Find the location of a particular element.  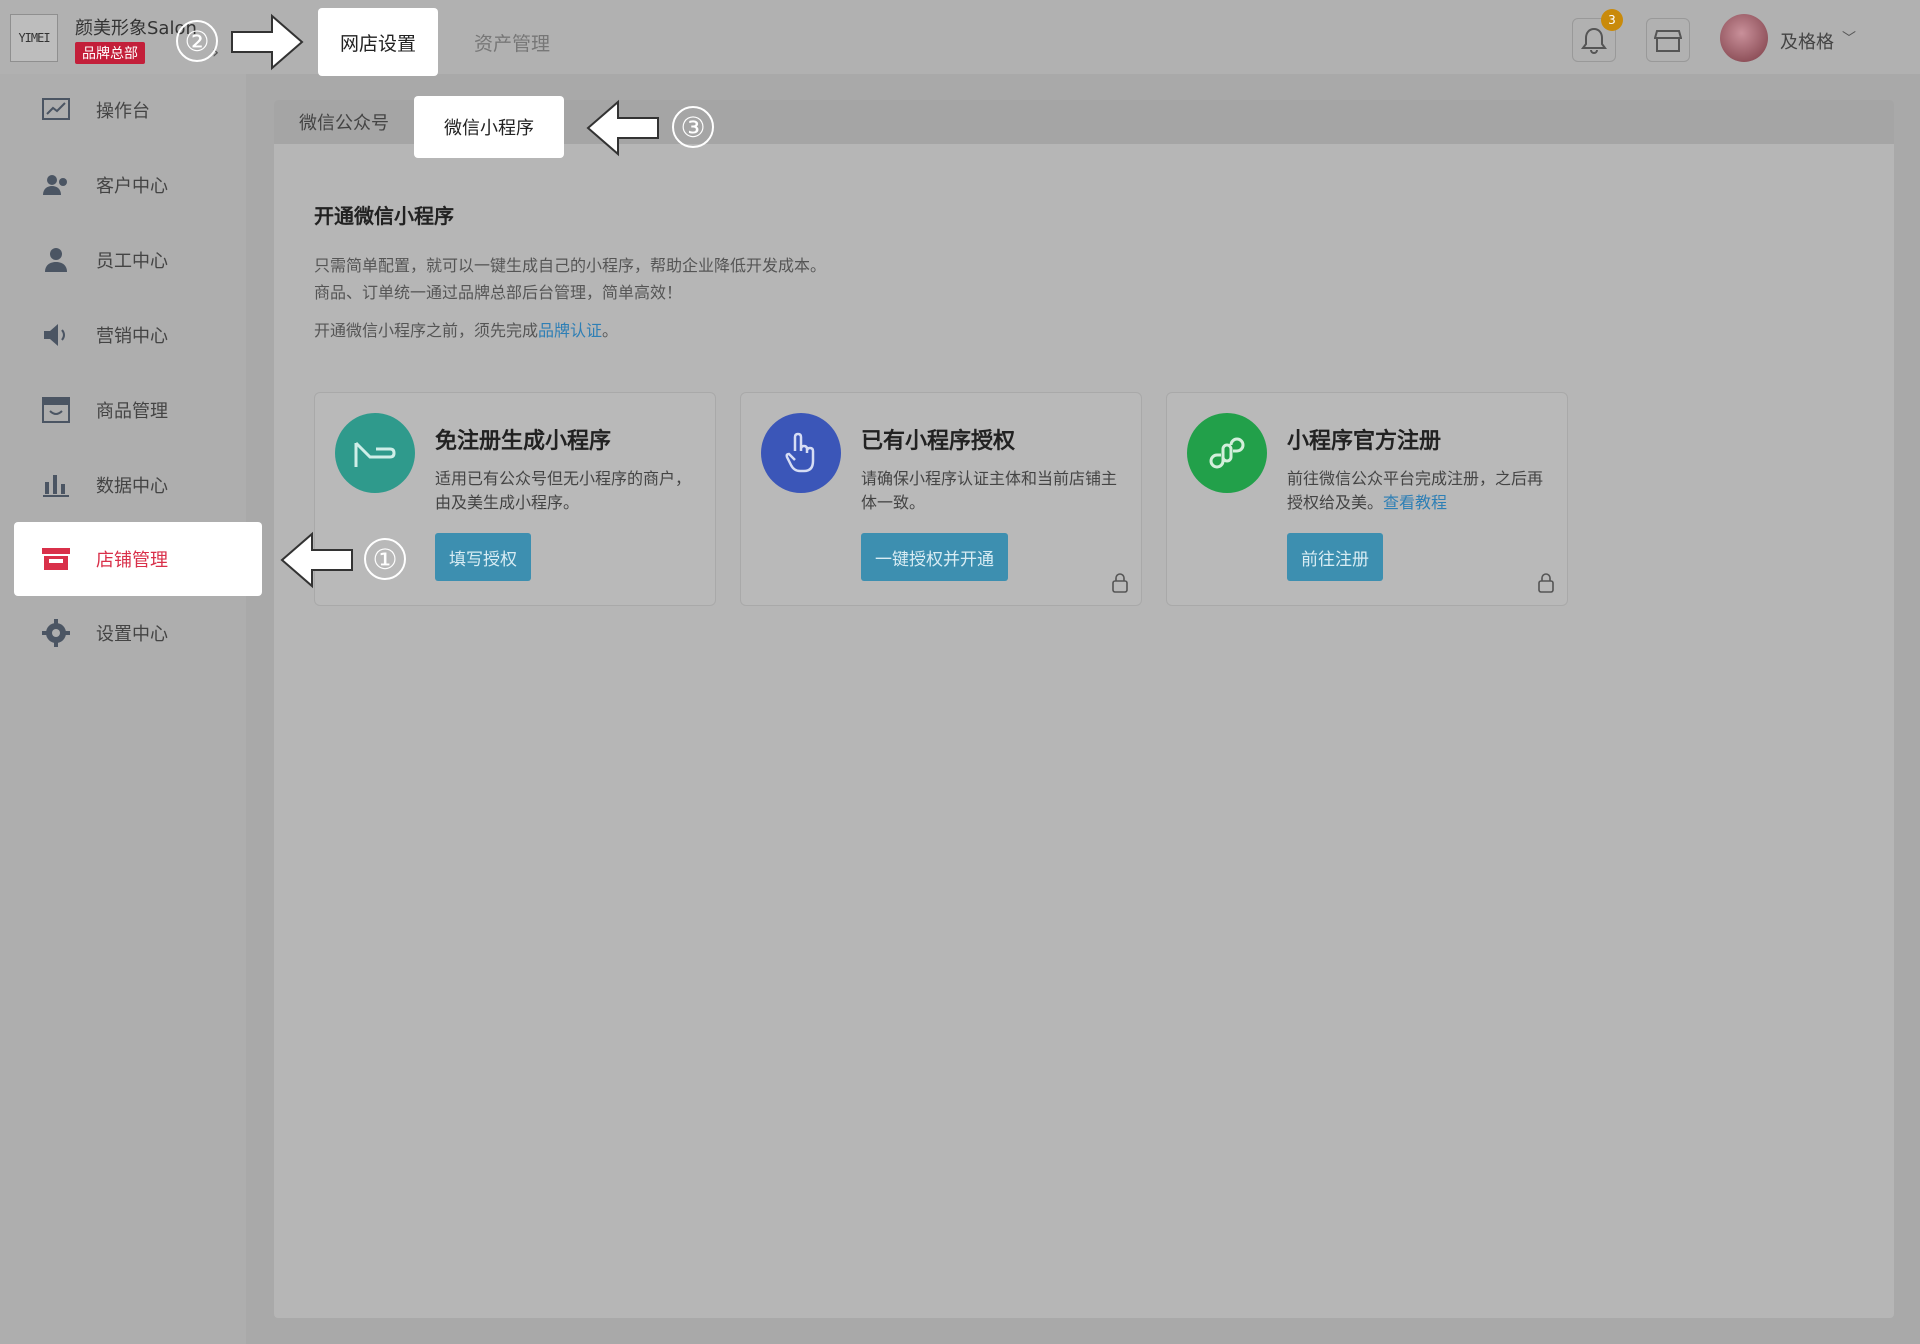

sidebar-item-customers: 客户中心 is located at coordinates (139, 185).